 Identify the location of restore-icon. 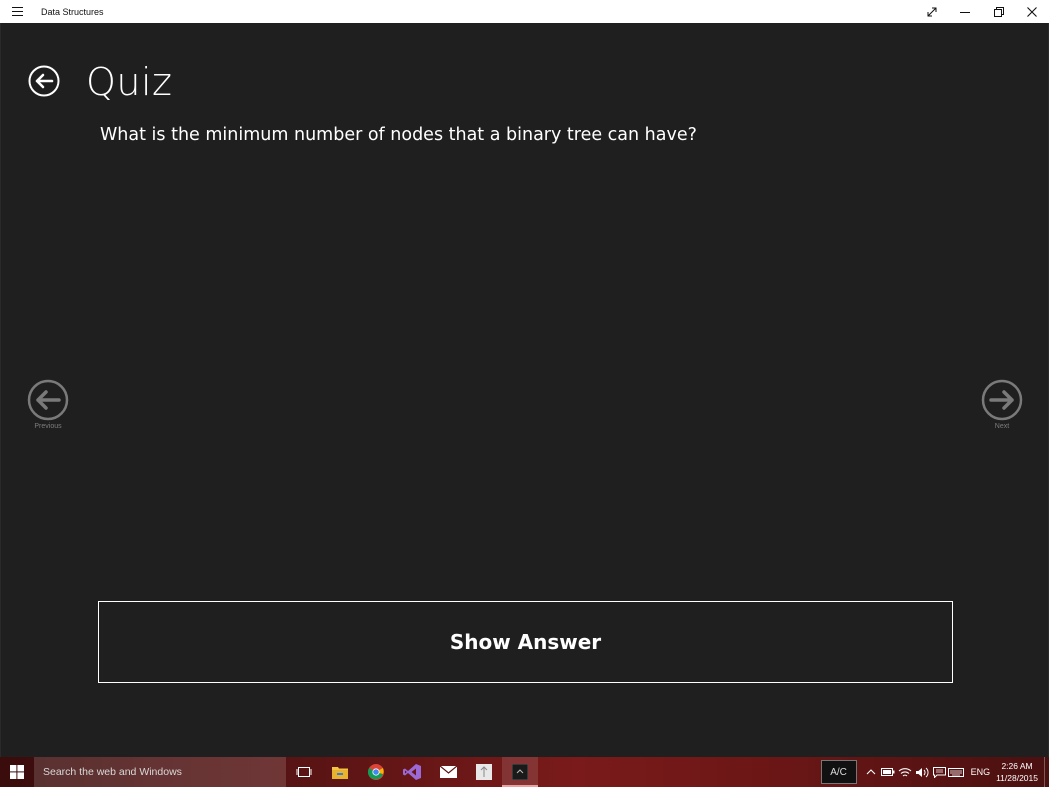
(998, 11).